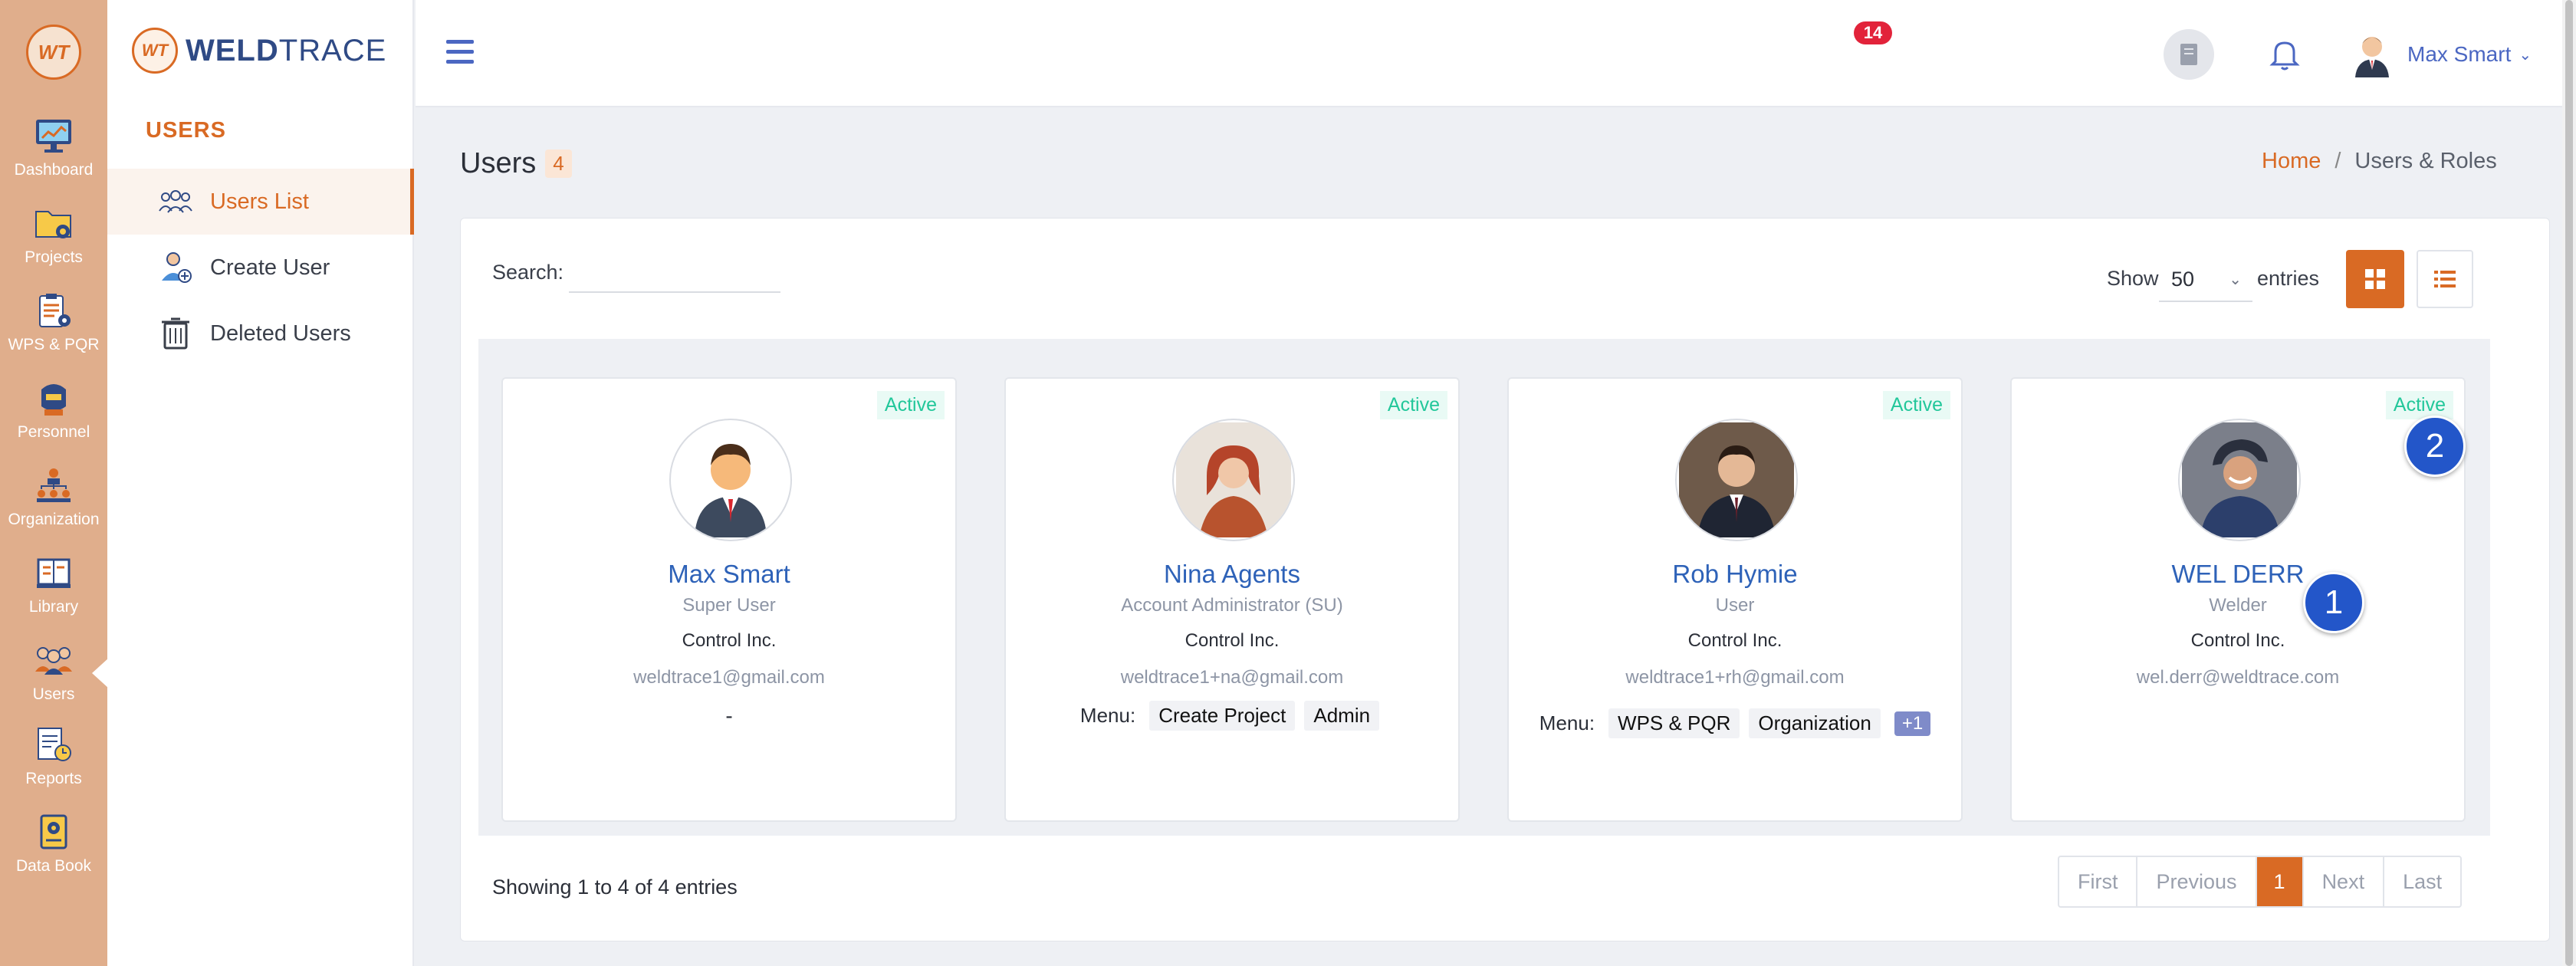  I want to click on page-scrollbar-thumb, so click(2569, 483).